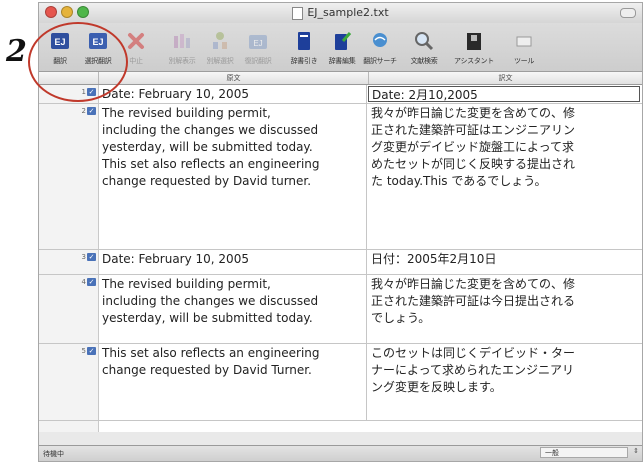 This screenshot has height=462, width=643. What do you see at coordinates (473, 353) in the screenshot?
I see `target-text-line: このセットは同じくデイビッド・ター` at bounding box center [473, 353].